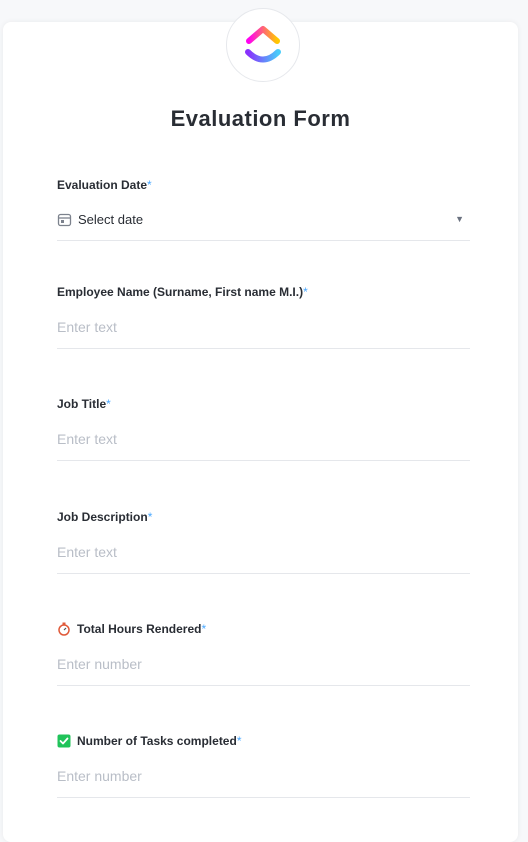 The image size is (528, 842). I want to click on stopwatch-icon, so click(64, 629).